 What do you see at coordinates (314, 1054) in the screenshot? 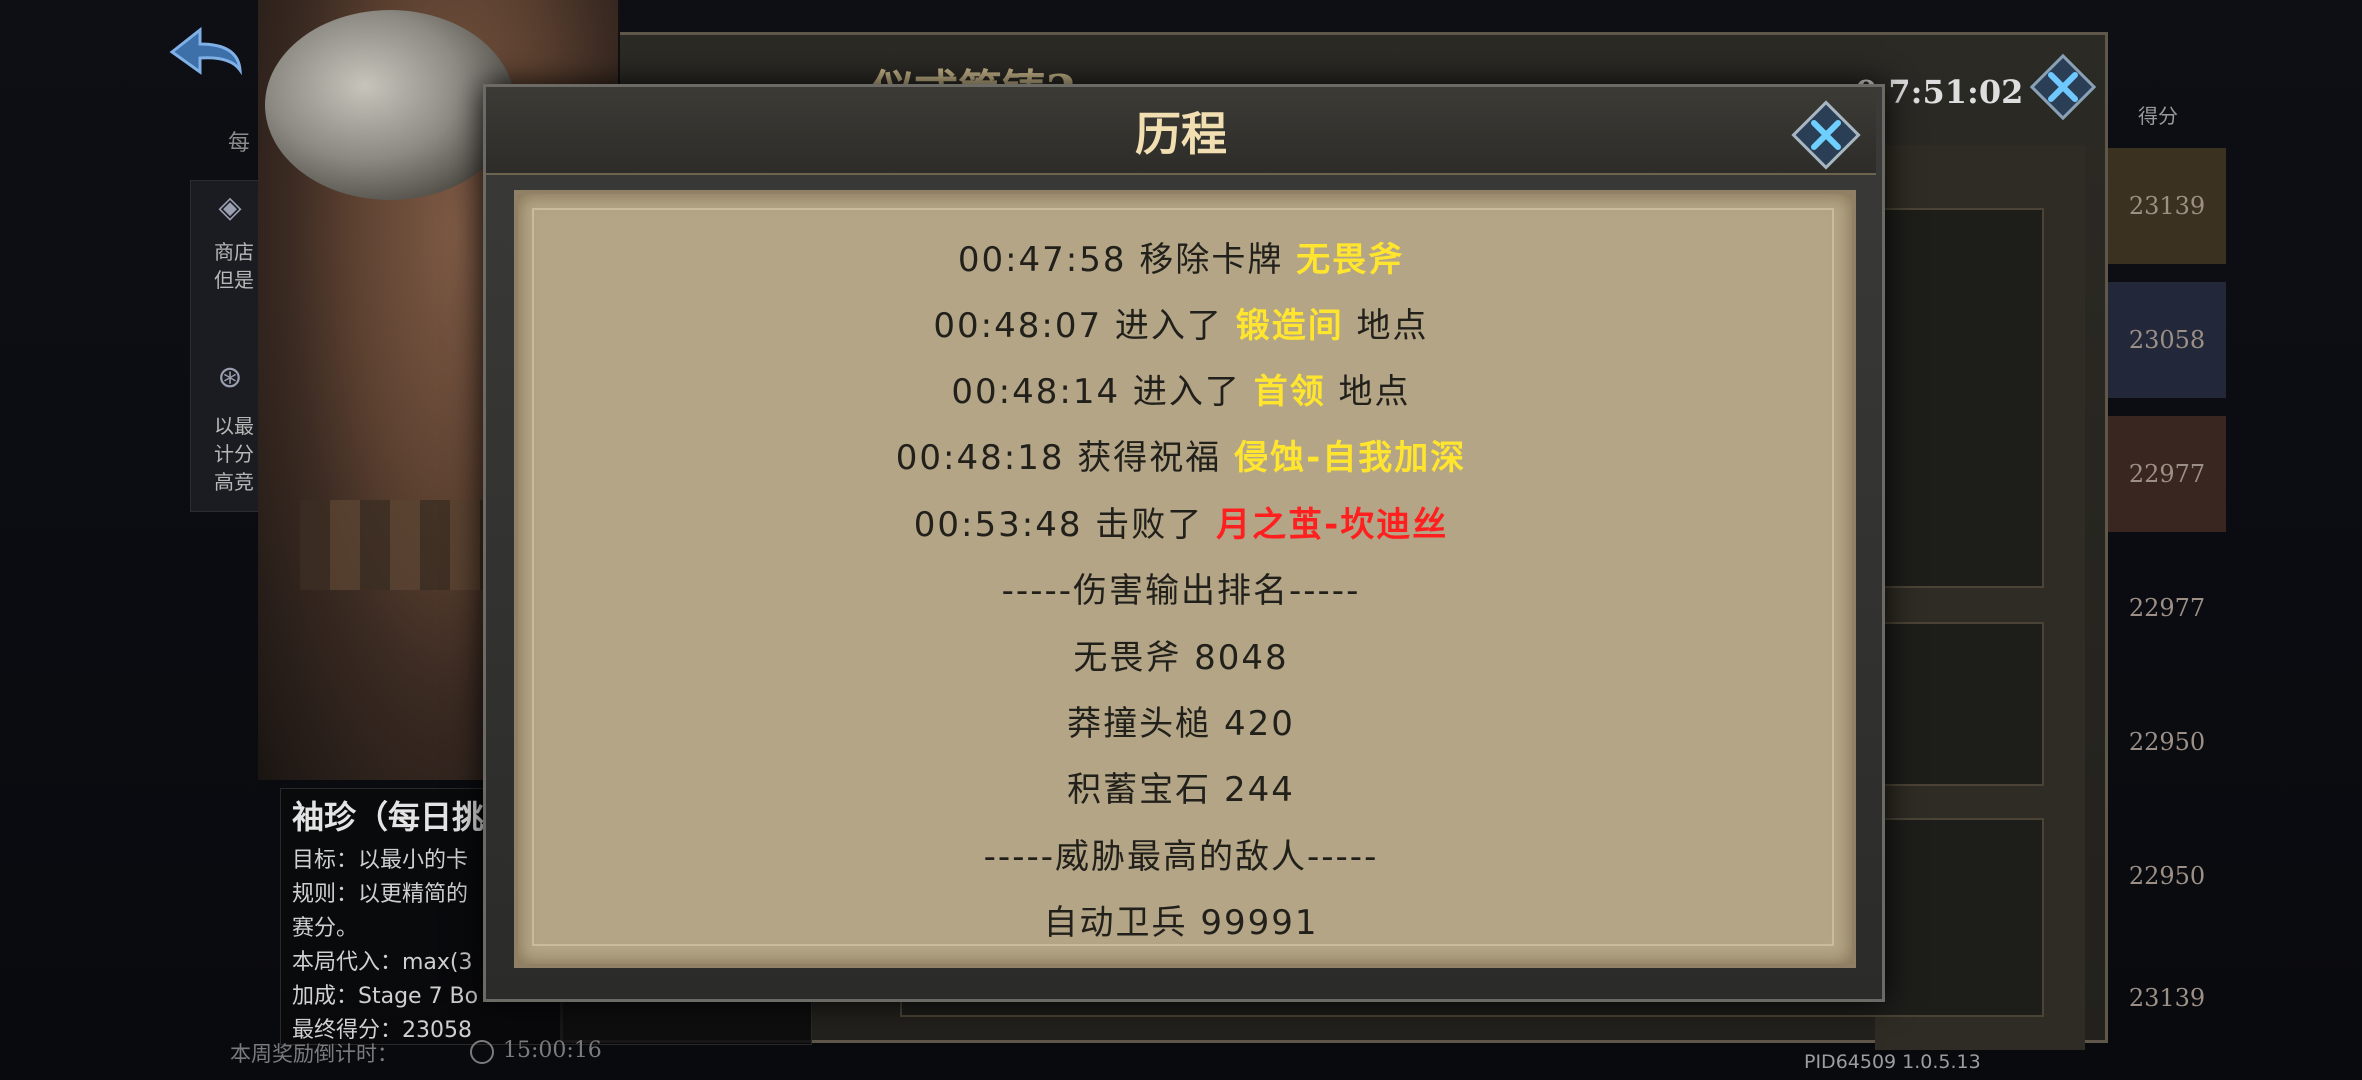
I see `countdown-label: 本周奖励倒计时：` at bounding box center [314, 1054].